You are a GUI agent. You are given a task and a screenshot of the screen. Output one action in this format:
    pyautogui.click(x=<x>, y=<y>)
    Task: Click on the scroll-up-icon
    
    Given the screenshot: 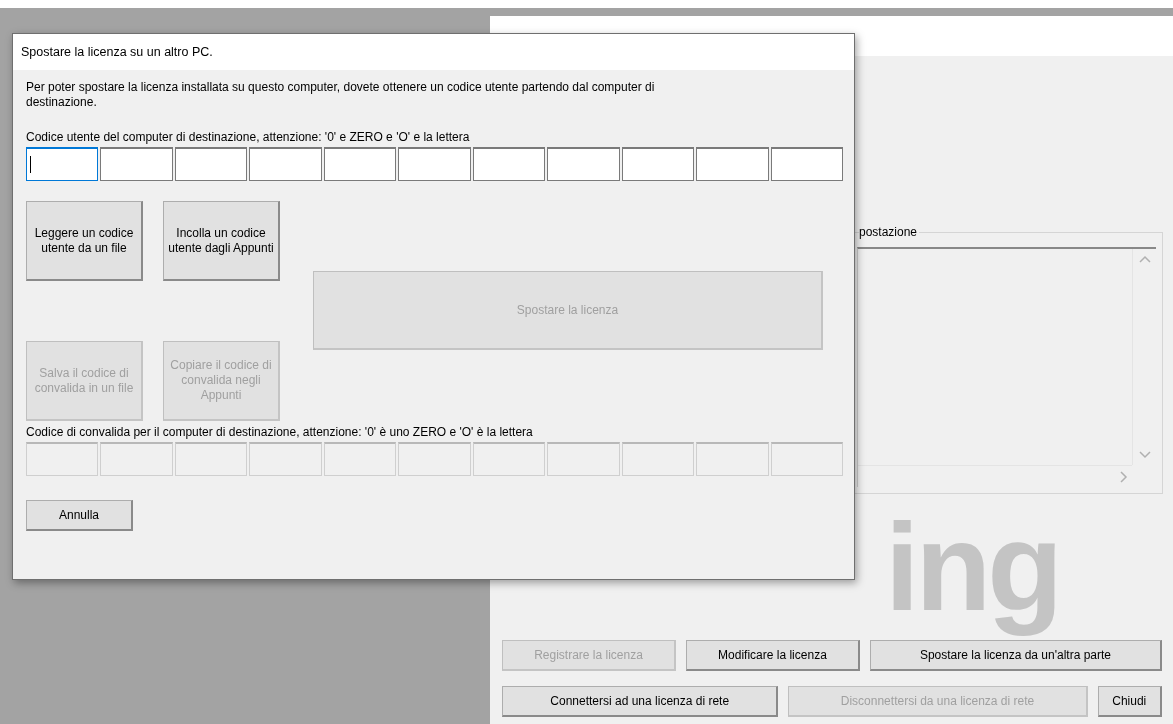 What is the action you would take?
    pyautogui.click(x=1144, y=259)
    